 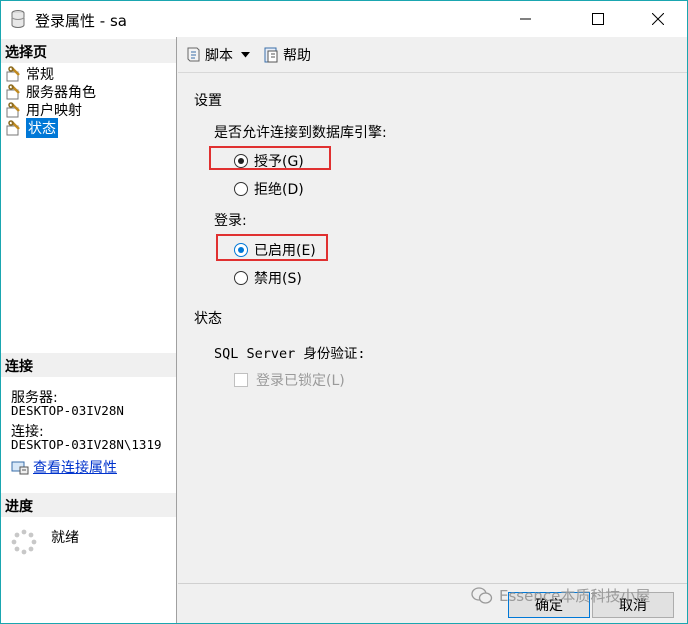 I want to click on disabled-radio-label: 禁用(S), so click(x=278, y=279).